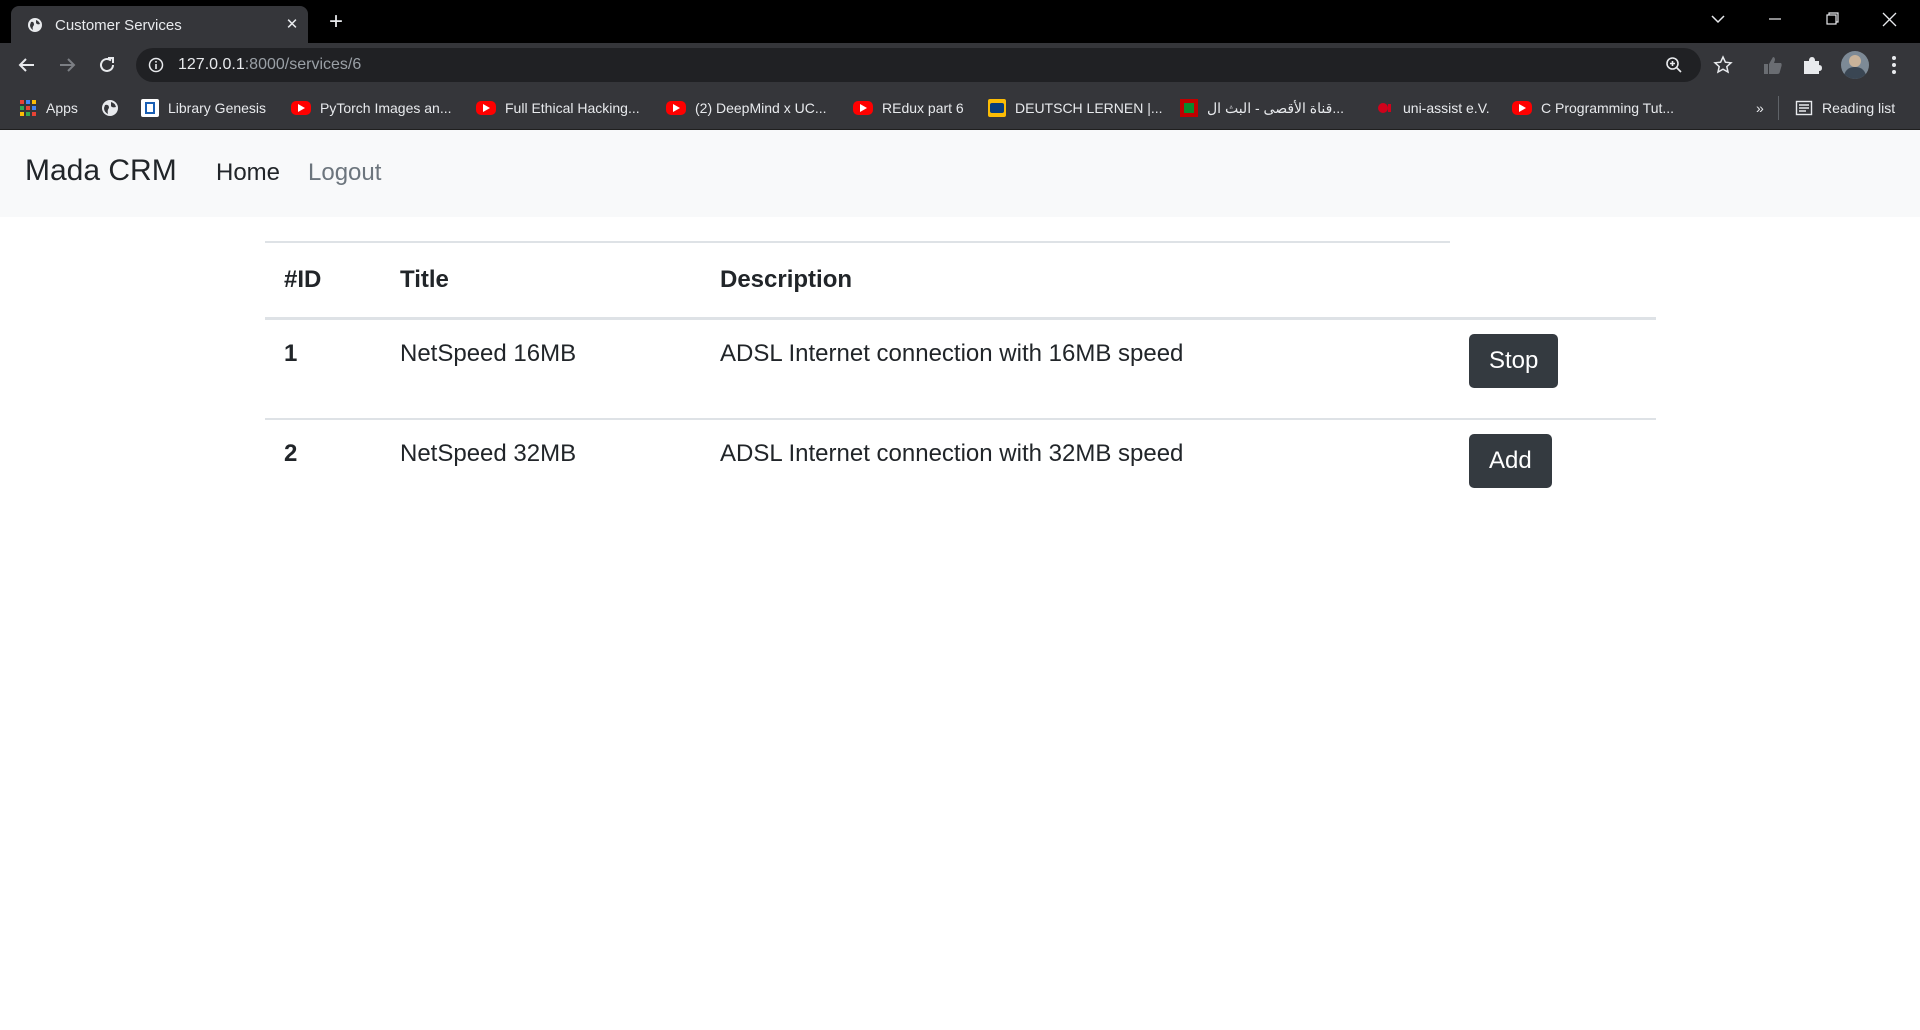 The image size is (1920, 1030). Describe the element at coordinates (1446, 108) in the screenshot. I see `bookmark-label: uni-assist e.V.` at that location.